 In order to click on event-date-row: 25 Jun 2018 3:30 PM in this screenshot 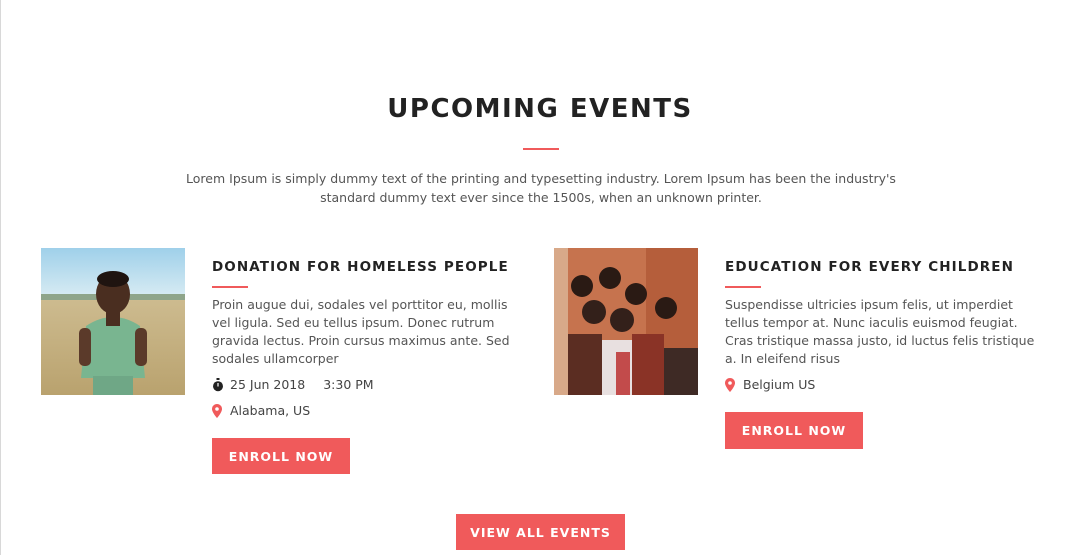, I will do `click(293, 384)`.